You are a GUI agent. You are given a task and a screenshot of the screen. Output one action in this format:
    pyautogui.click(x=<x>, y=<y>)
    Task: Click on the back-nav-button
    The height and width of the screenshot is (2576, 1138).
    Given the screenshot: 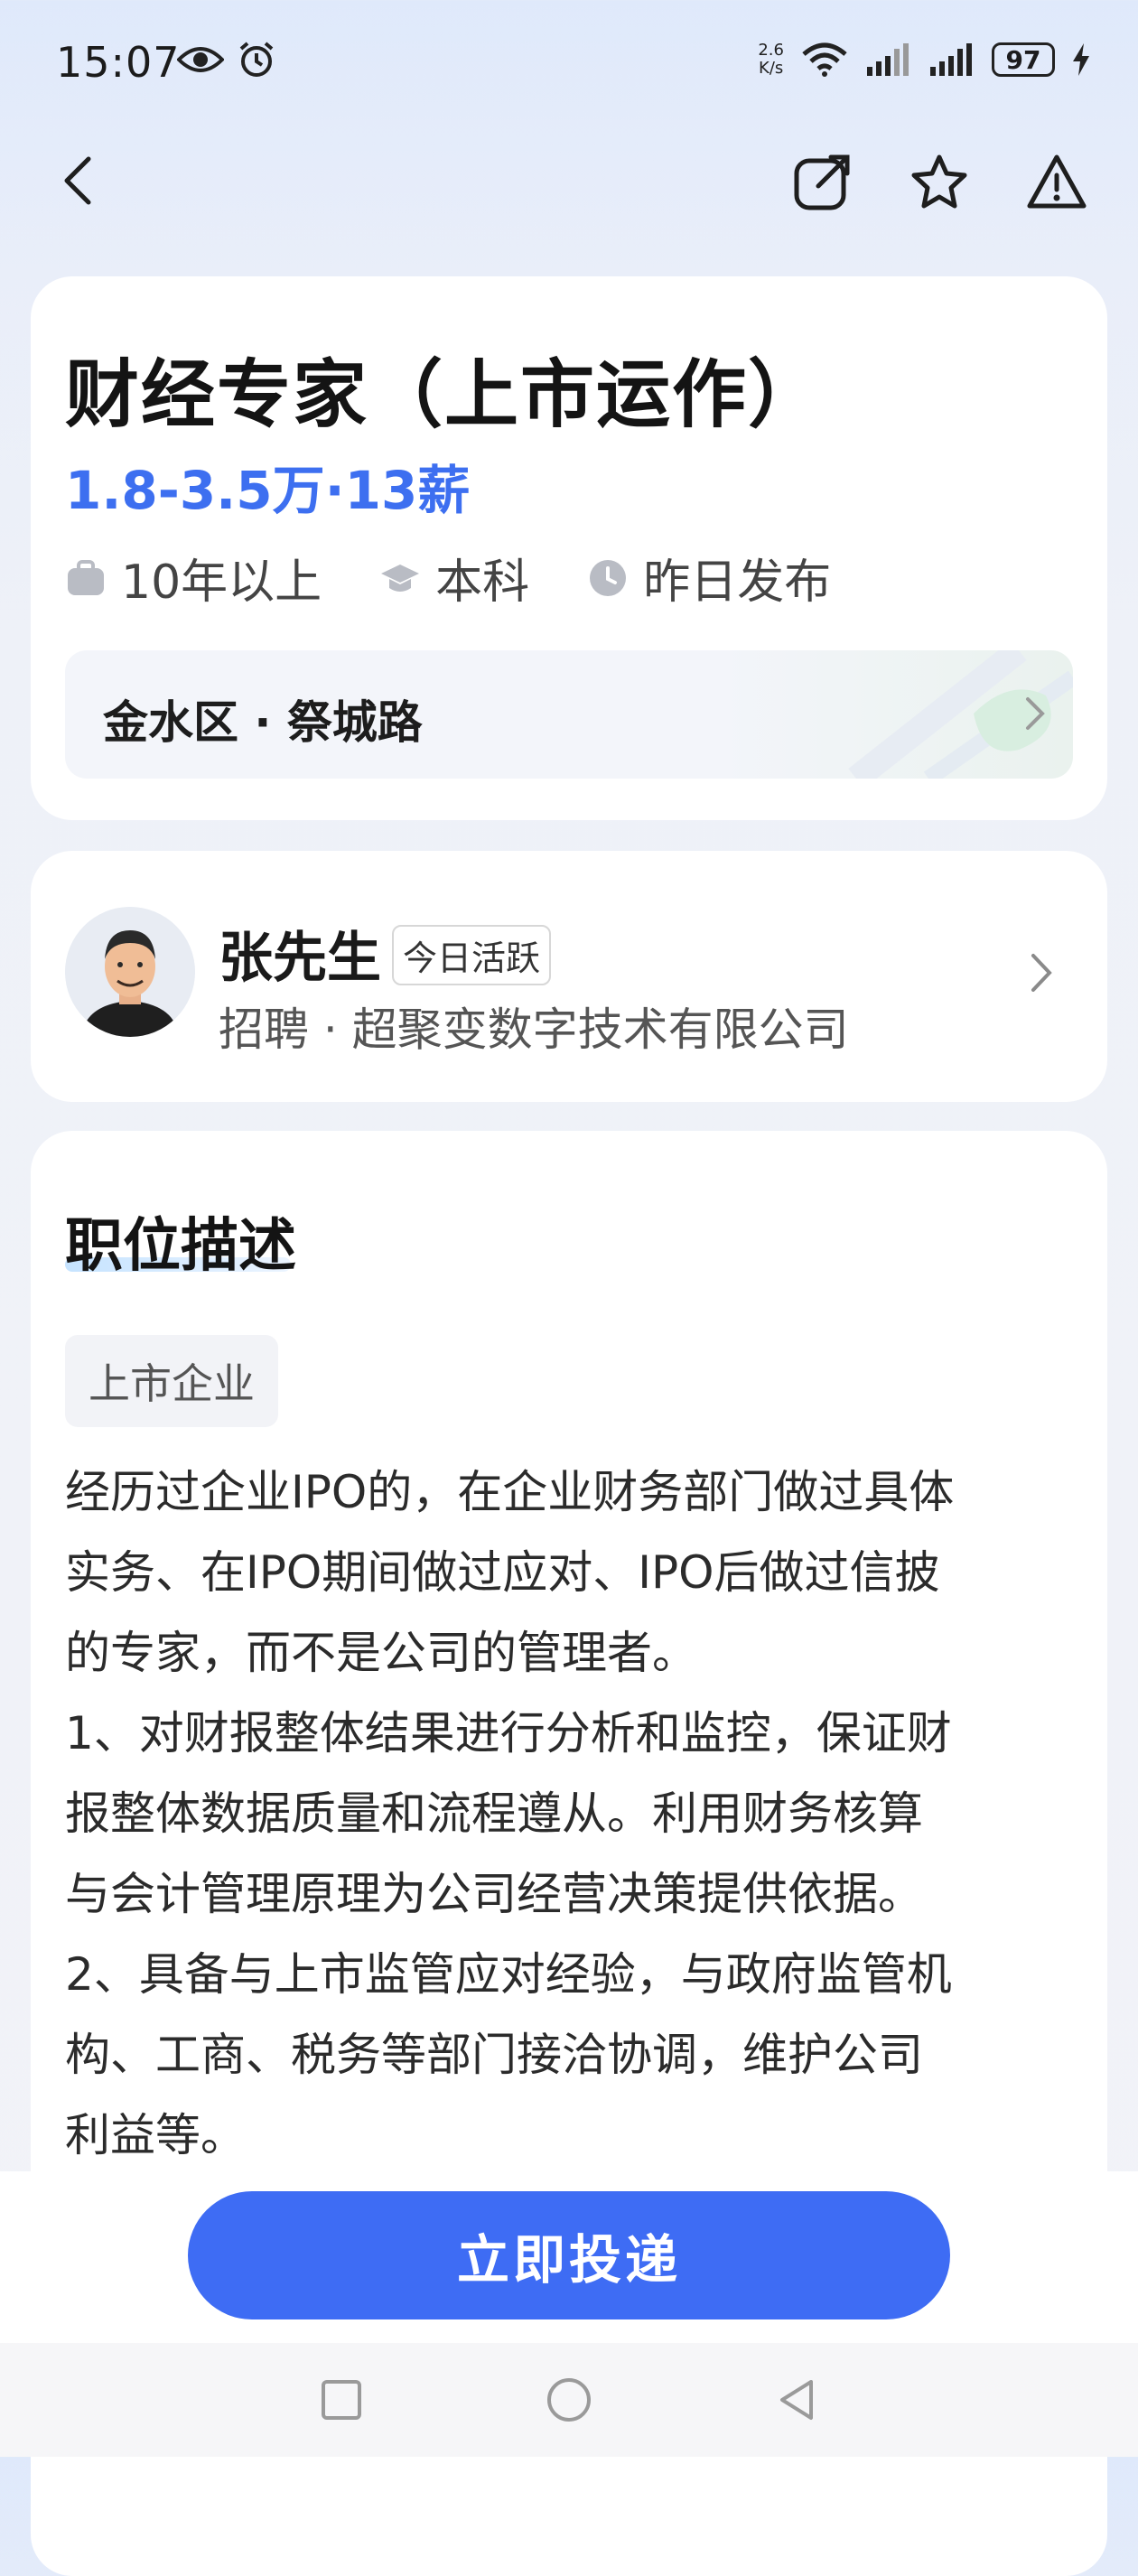 What is the action you would take?
    pyautogui.click(x=796, y=2399)
    